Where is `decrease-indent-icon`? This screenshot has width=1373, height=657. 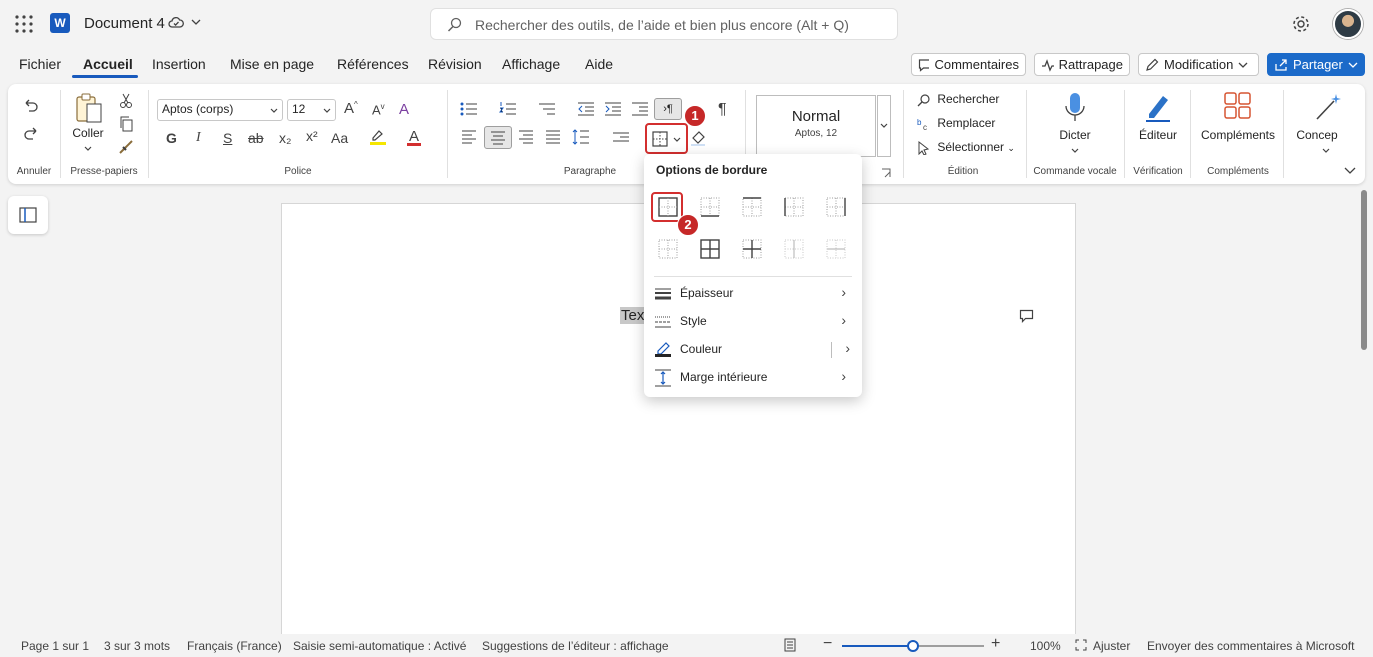
decrease-indent-icon is located at coordinates (586, 109).